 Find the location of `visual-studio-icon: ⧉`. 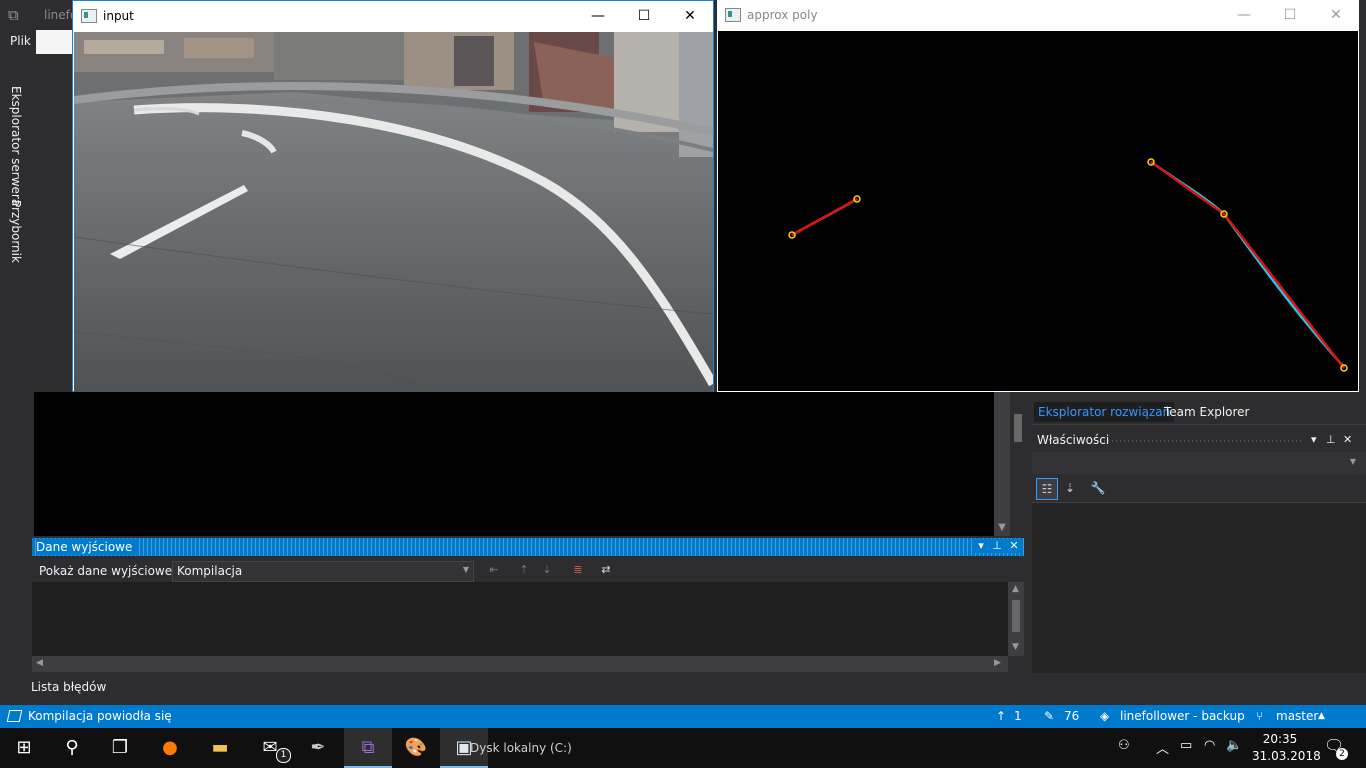

visual-studio-icon: ⧉ is located at coordinates (368, 748).